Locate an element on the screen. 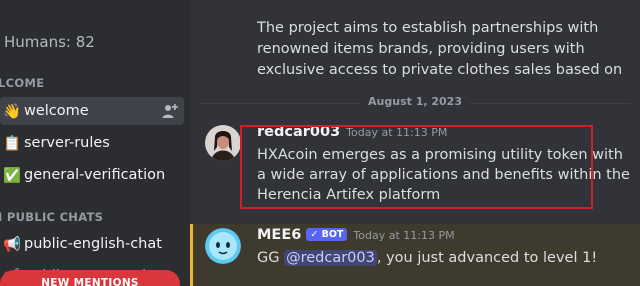 The width and height of the screenshot is (640, 286). user-mention: @redcar003 is located at coordinates (330, 258).